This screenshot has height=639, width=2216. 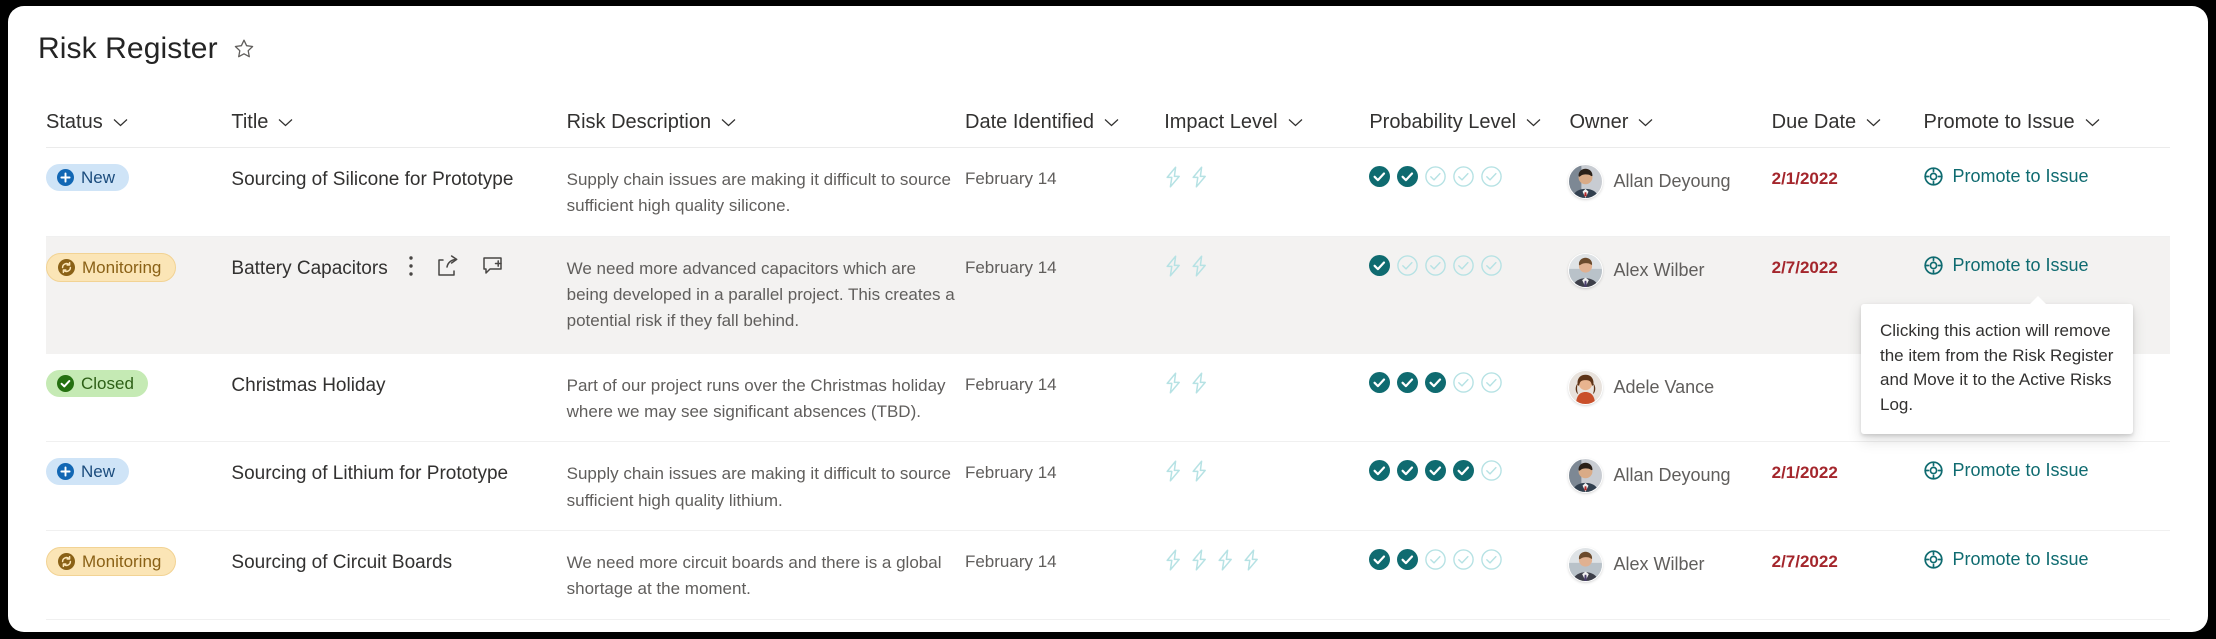 What do you see at coordinates (2046, 122) in the screenshot?
I see `column-header-promote-to-issue: Promote to Issue` at bounding box center [2046, 122].